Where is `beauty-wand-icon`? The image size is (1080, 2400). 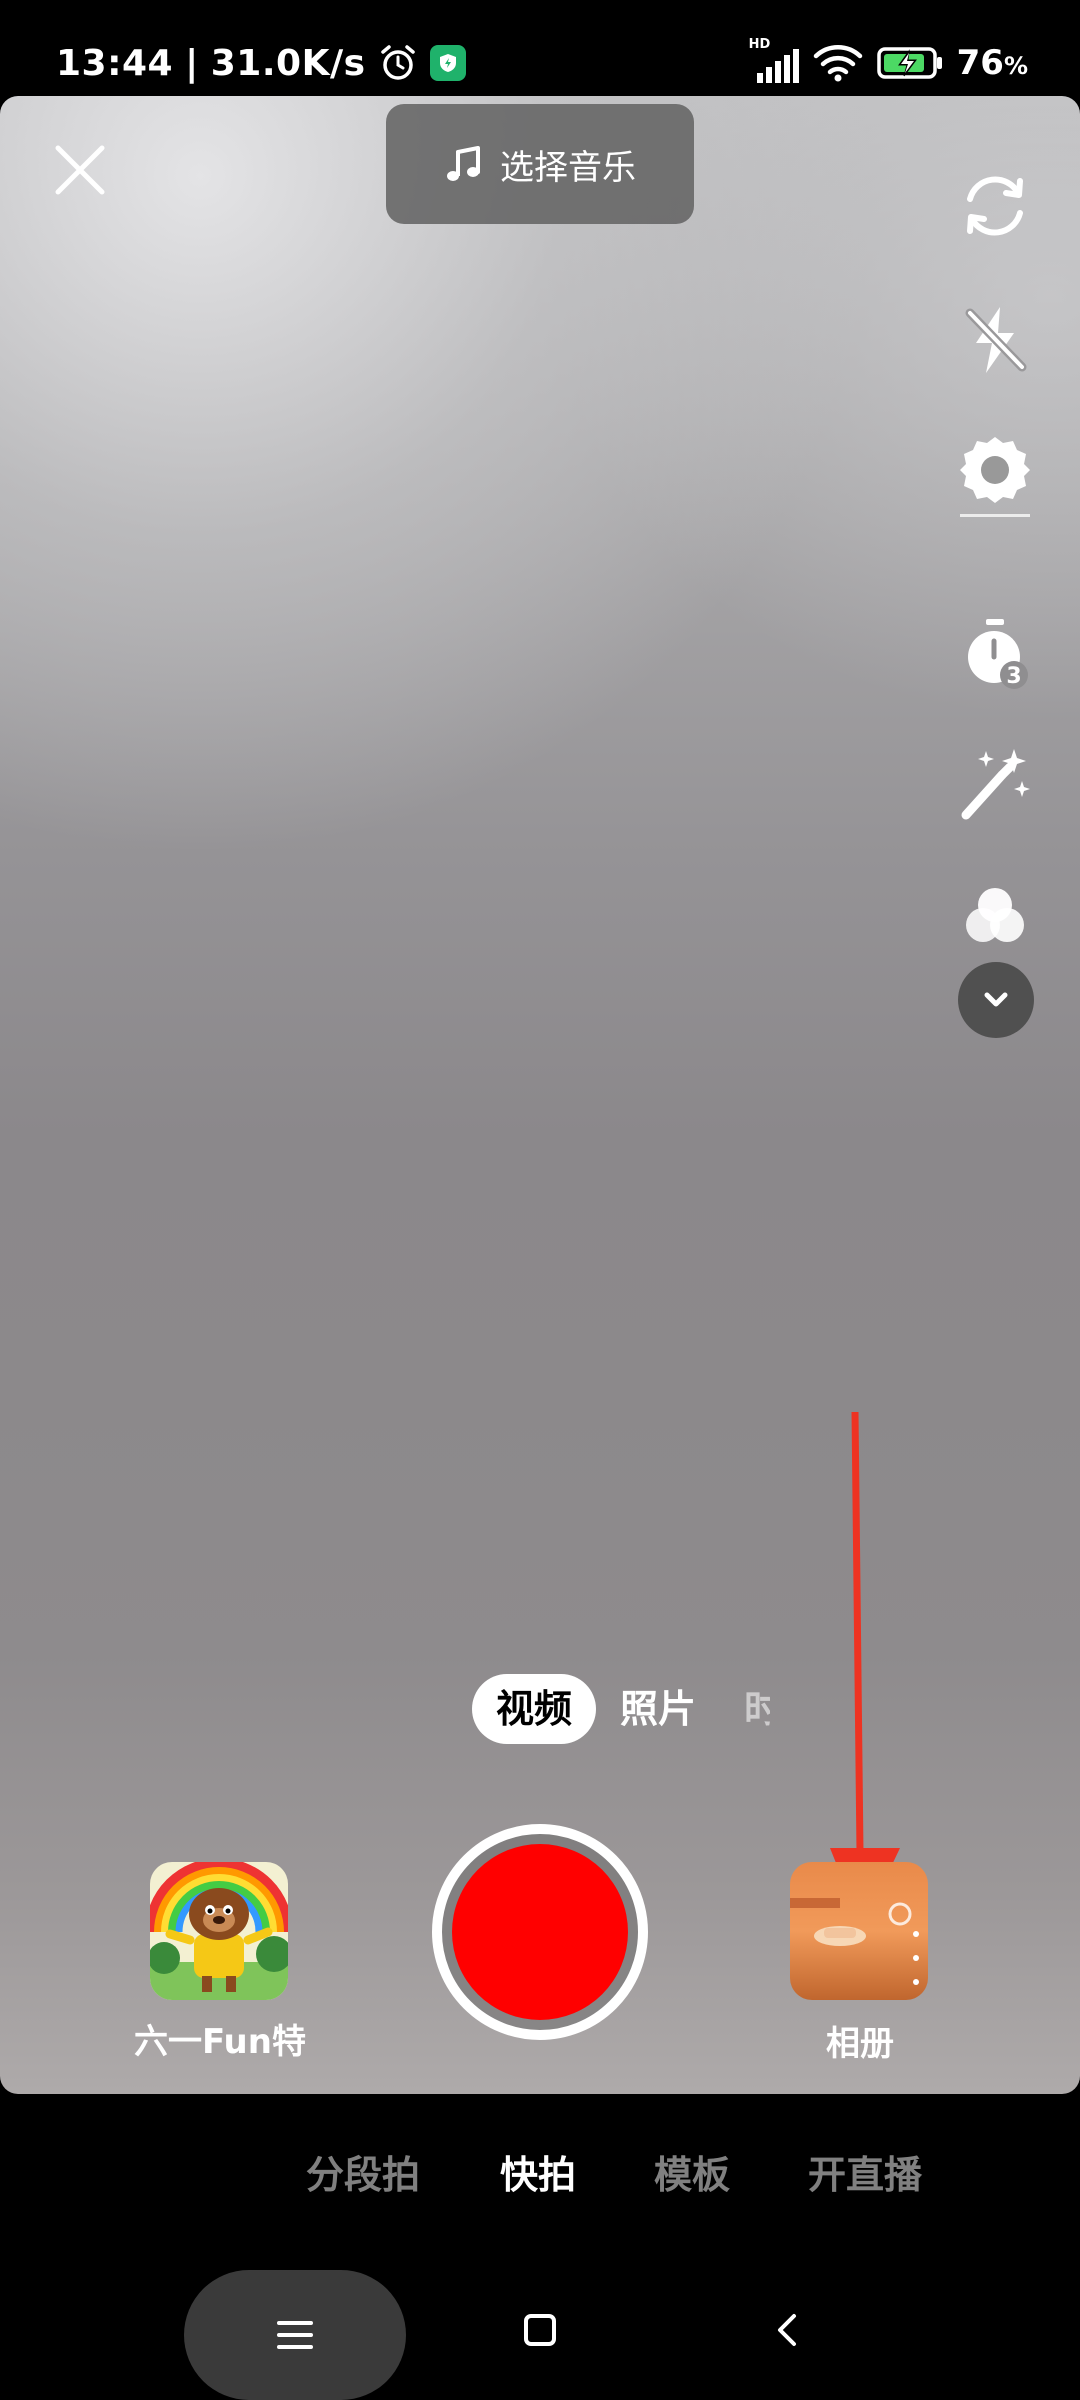
beauty-wand-icon is located at coordinates (995, 784).